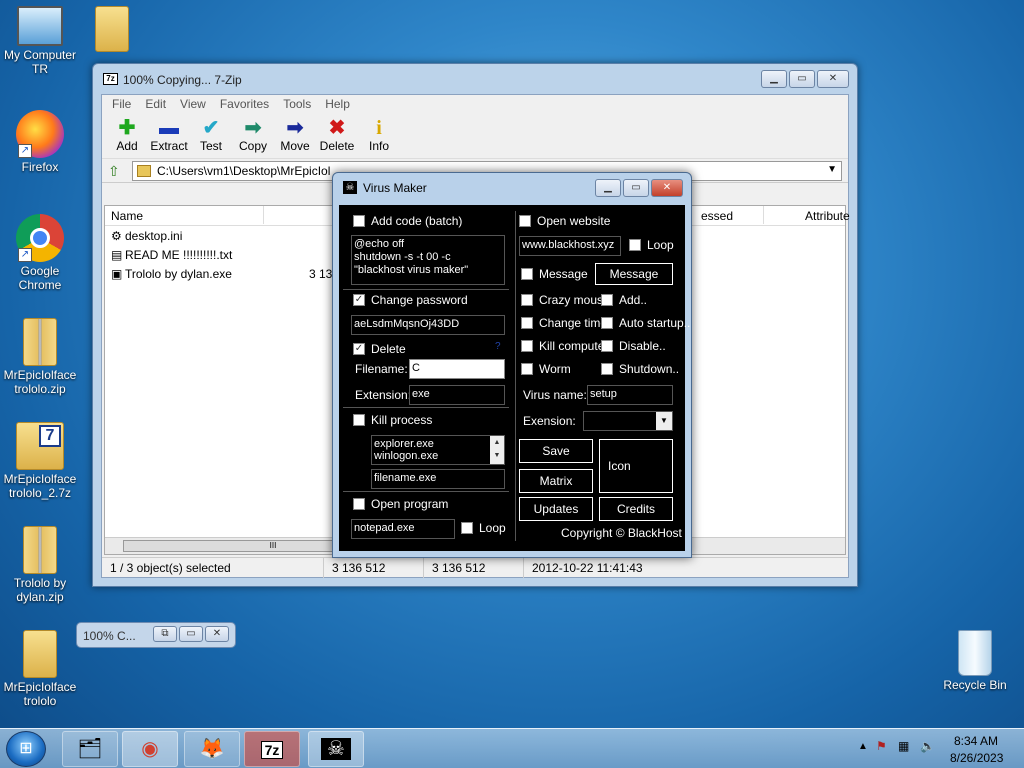 This screenshot has width=1024, height=768. I want to click on website-loop-checkbox, so click(635, 245).